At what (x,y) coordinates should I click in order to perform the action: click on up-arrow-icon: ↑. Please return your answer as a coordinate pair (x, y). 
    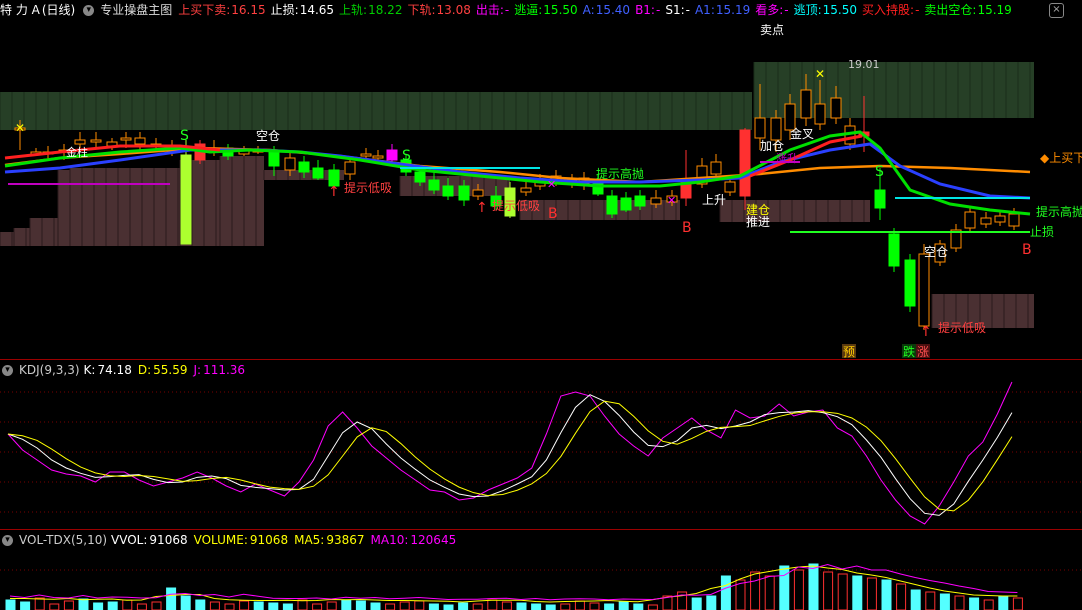
    Looking at the image, I should click on (926, 332).